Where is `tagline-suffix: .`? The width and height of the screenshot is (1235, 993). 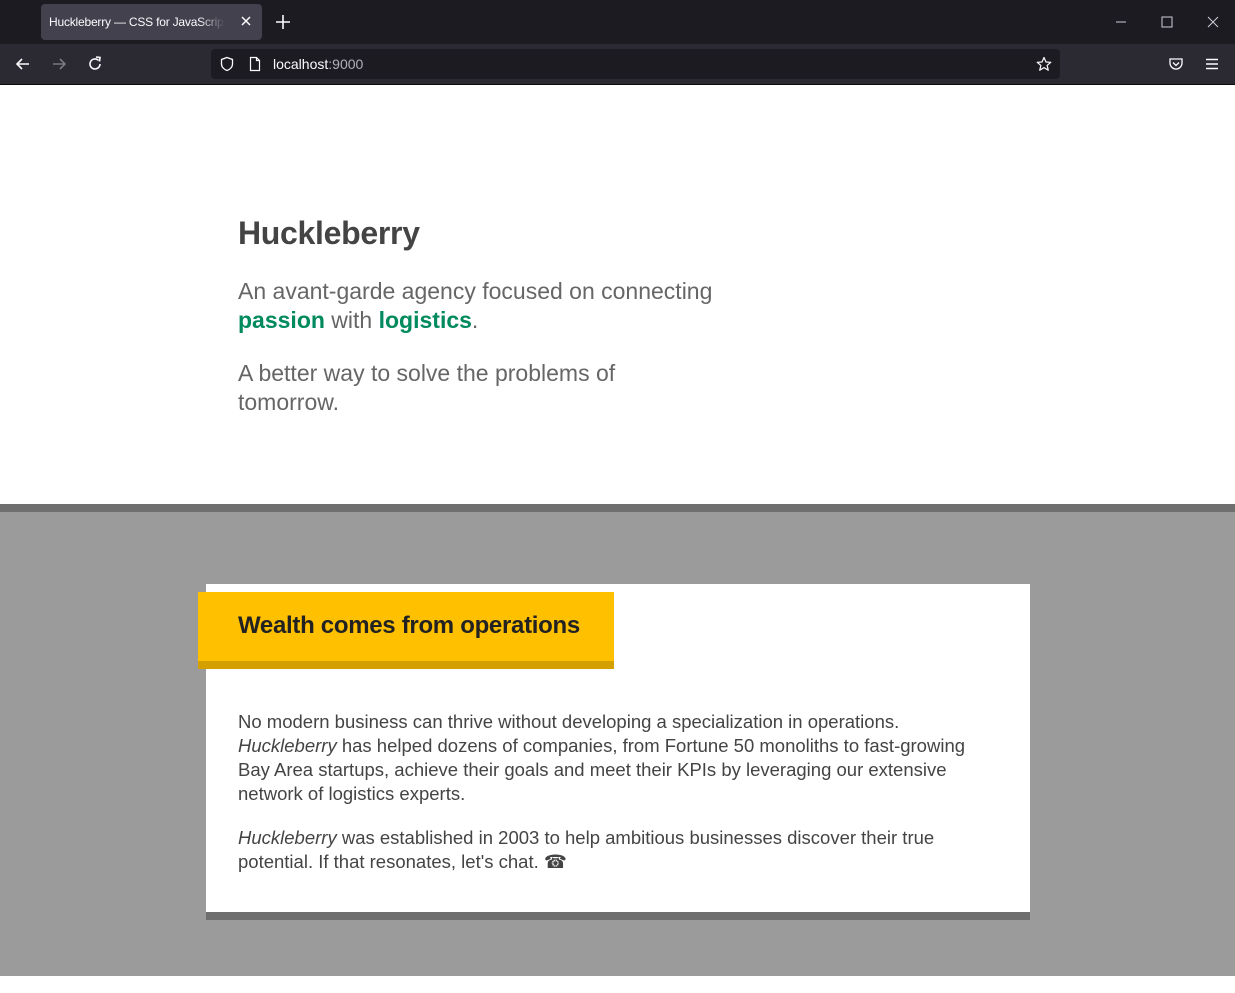
tagline-suffix: . is located at coordinates (475, 320).